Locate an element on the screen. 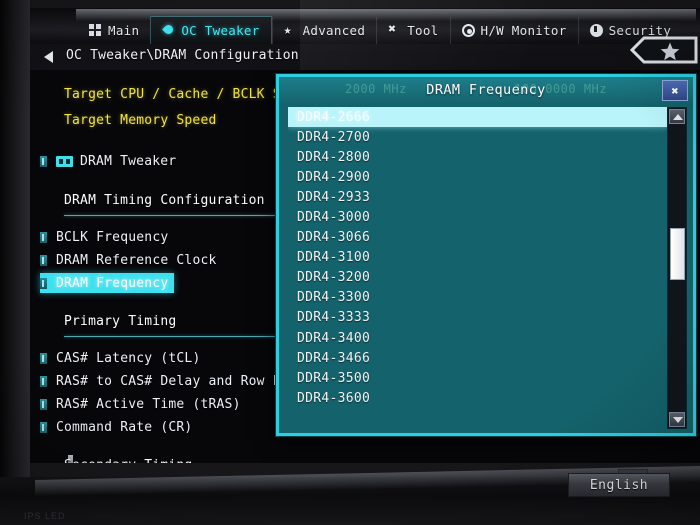 This screenshot has width=700, height=525. setting-label: Primary Timing is located at coordinates (120, 321).